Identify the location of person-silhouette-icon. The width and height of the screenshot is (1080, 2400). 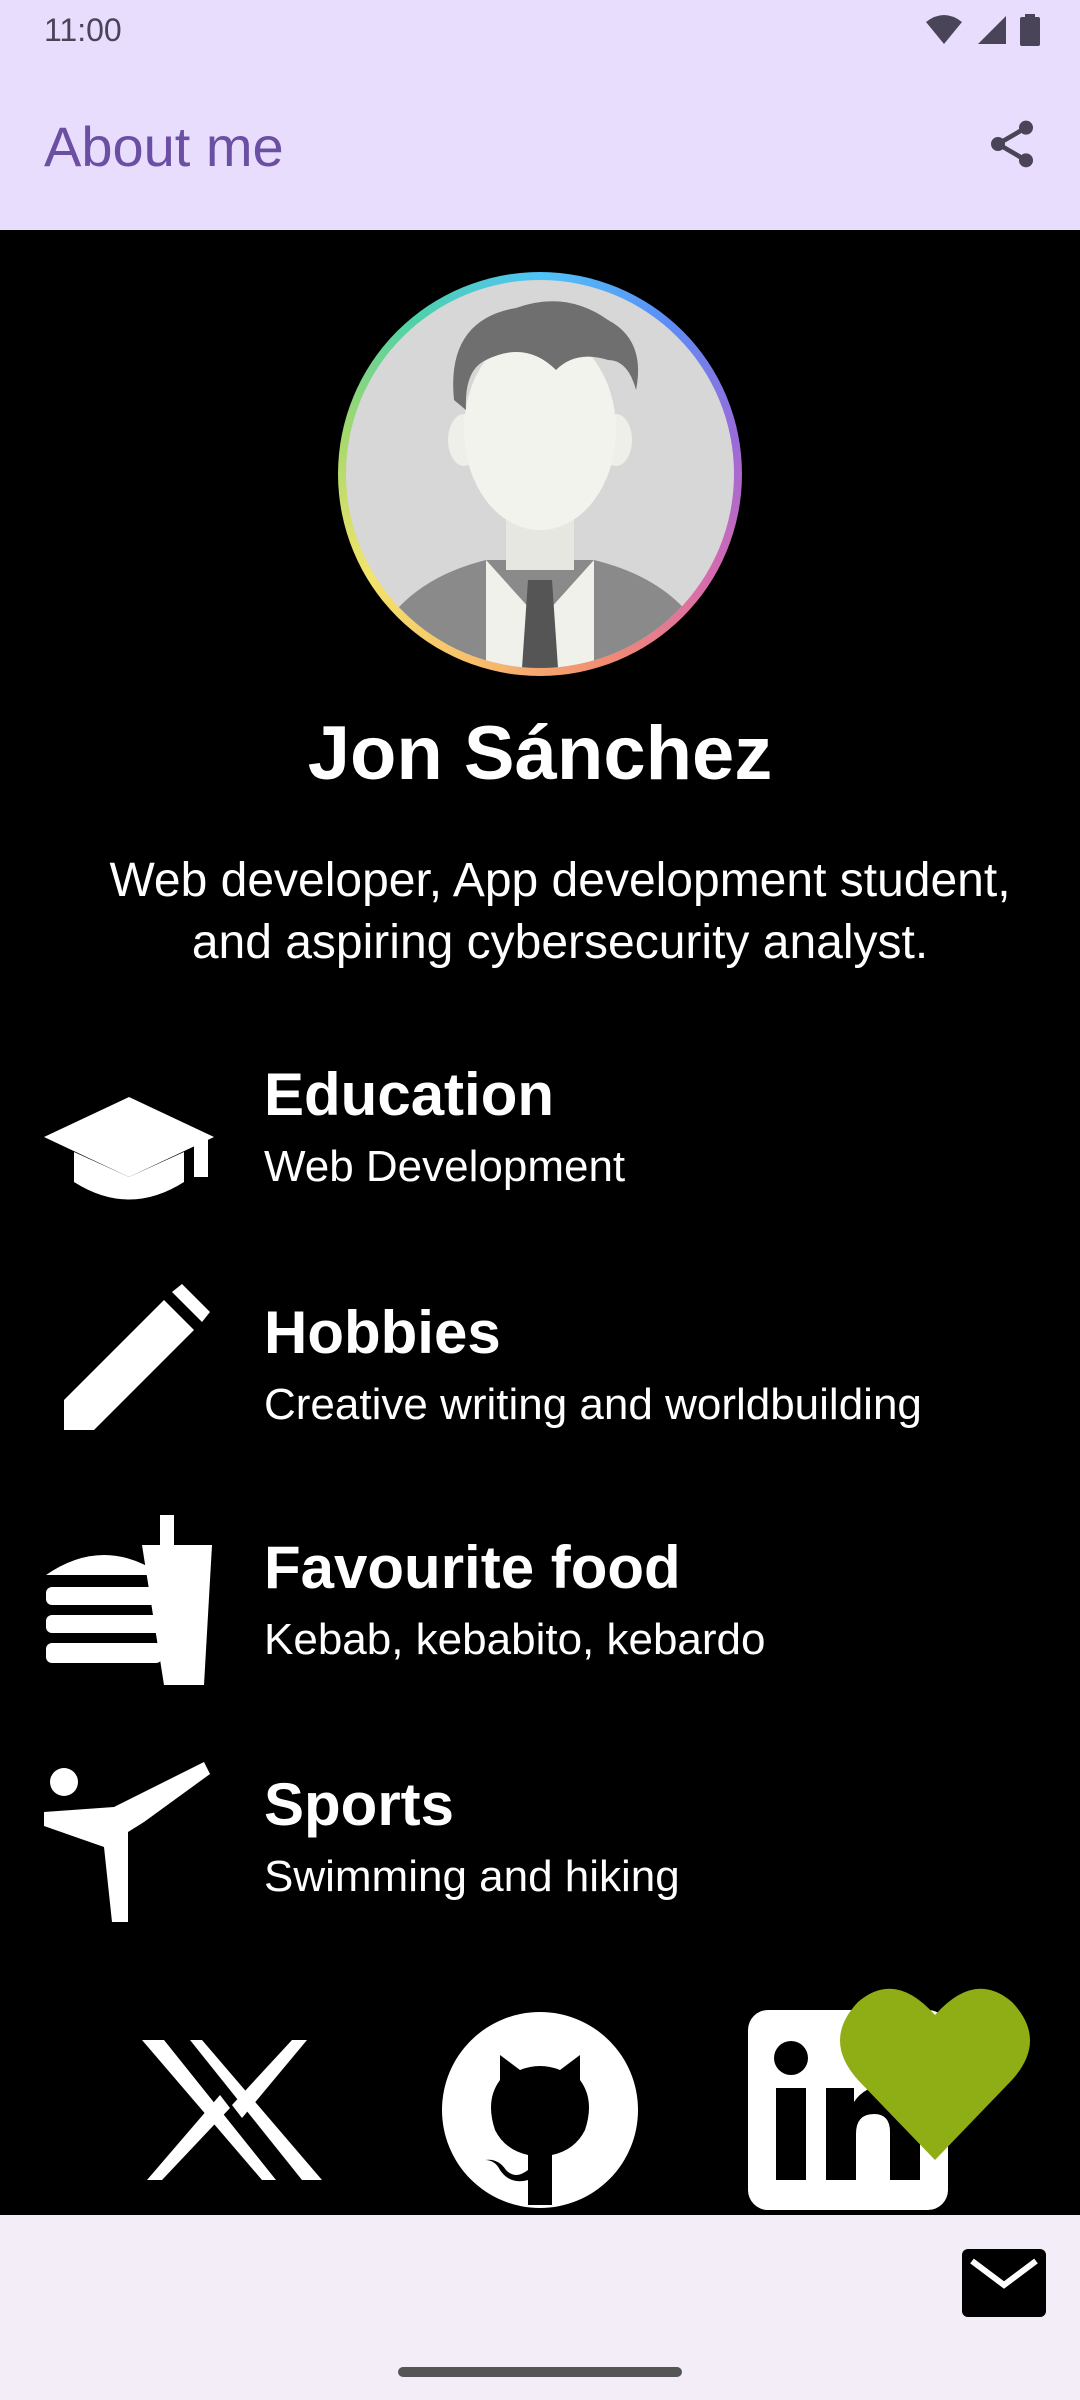
(541, 484).